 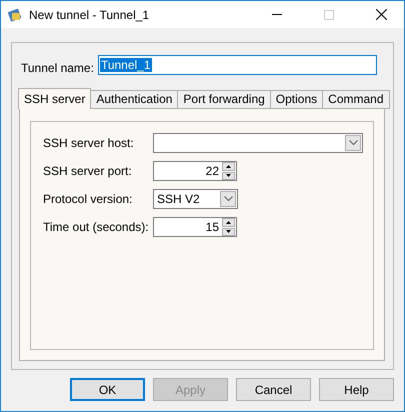 What do you see at coordinates (195, 199) in the screenshot?
I see `version-dropdown: SSH V2` at bounding box center [195, 199].